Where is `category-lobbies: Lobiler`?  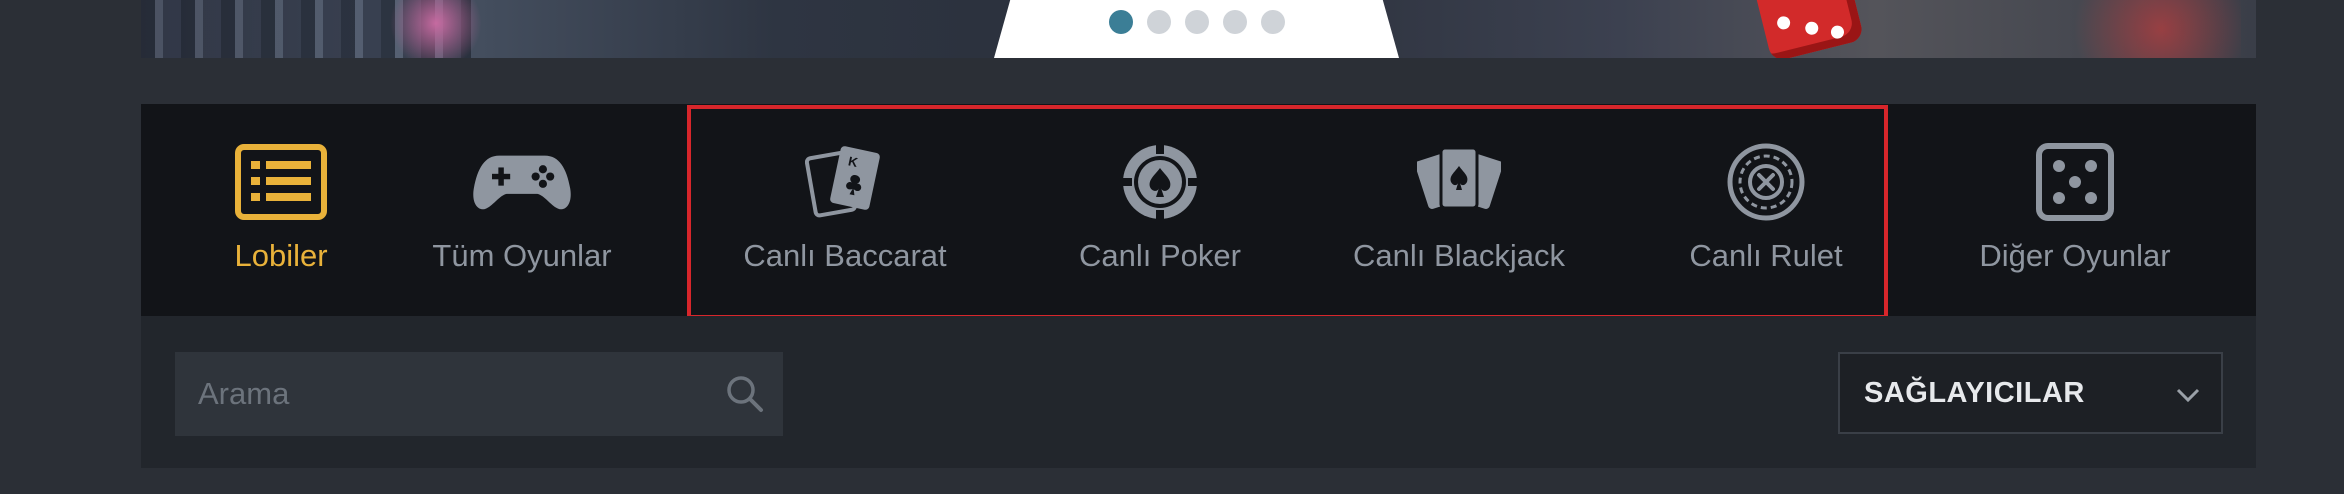 category-lobbies: Lobiler is located at coordinates (281, 210).